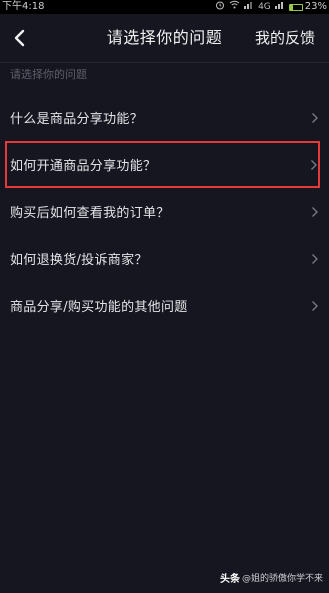 The image size is (329, 593). What do you see at coordinates (23, 6) in the screenshot?
I see `status-time: 下午4:18` at bounding box center [23, 6].